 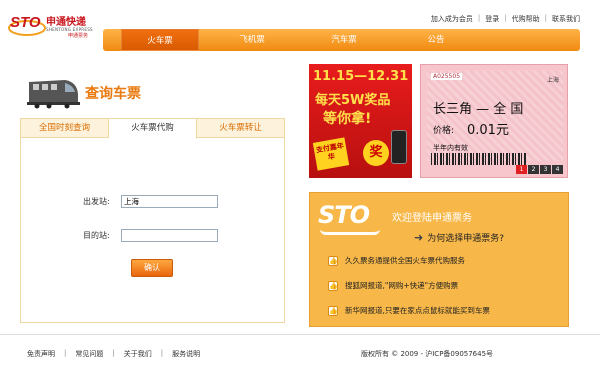 What do you see at coordinates (96, 201) in the screenshot?
I see `from-label: 出发站:` at bounding box center [96, 201].